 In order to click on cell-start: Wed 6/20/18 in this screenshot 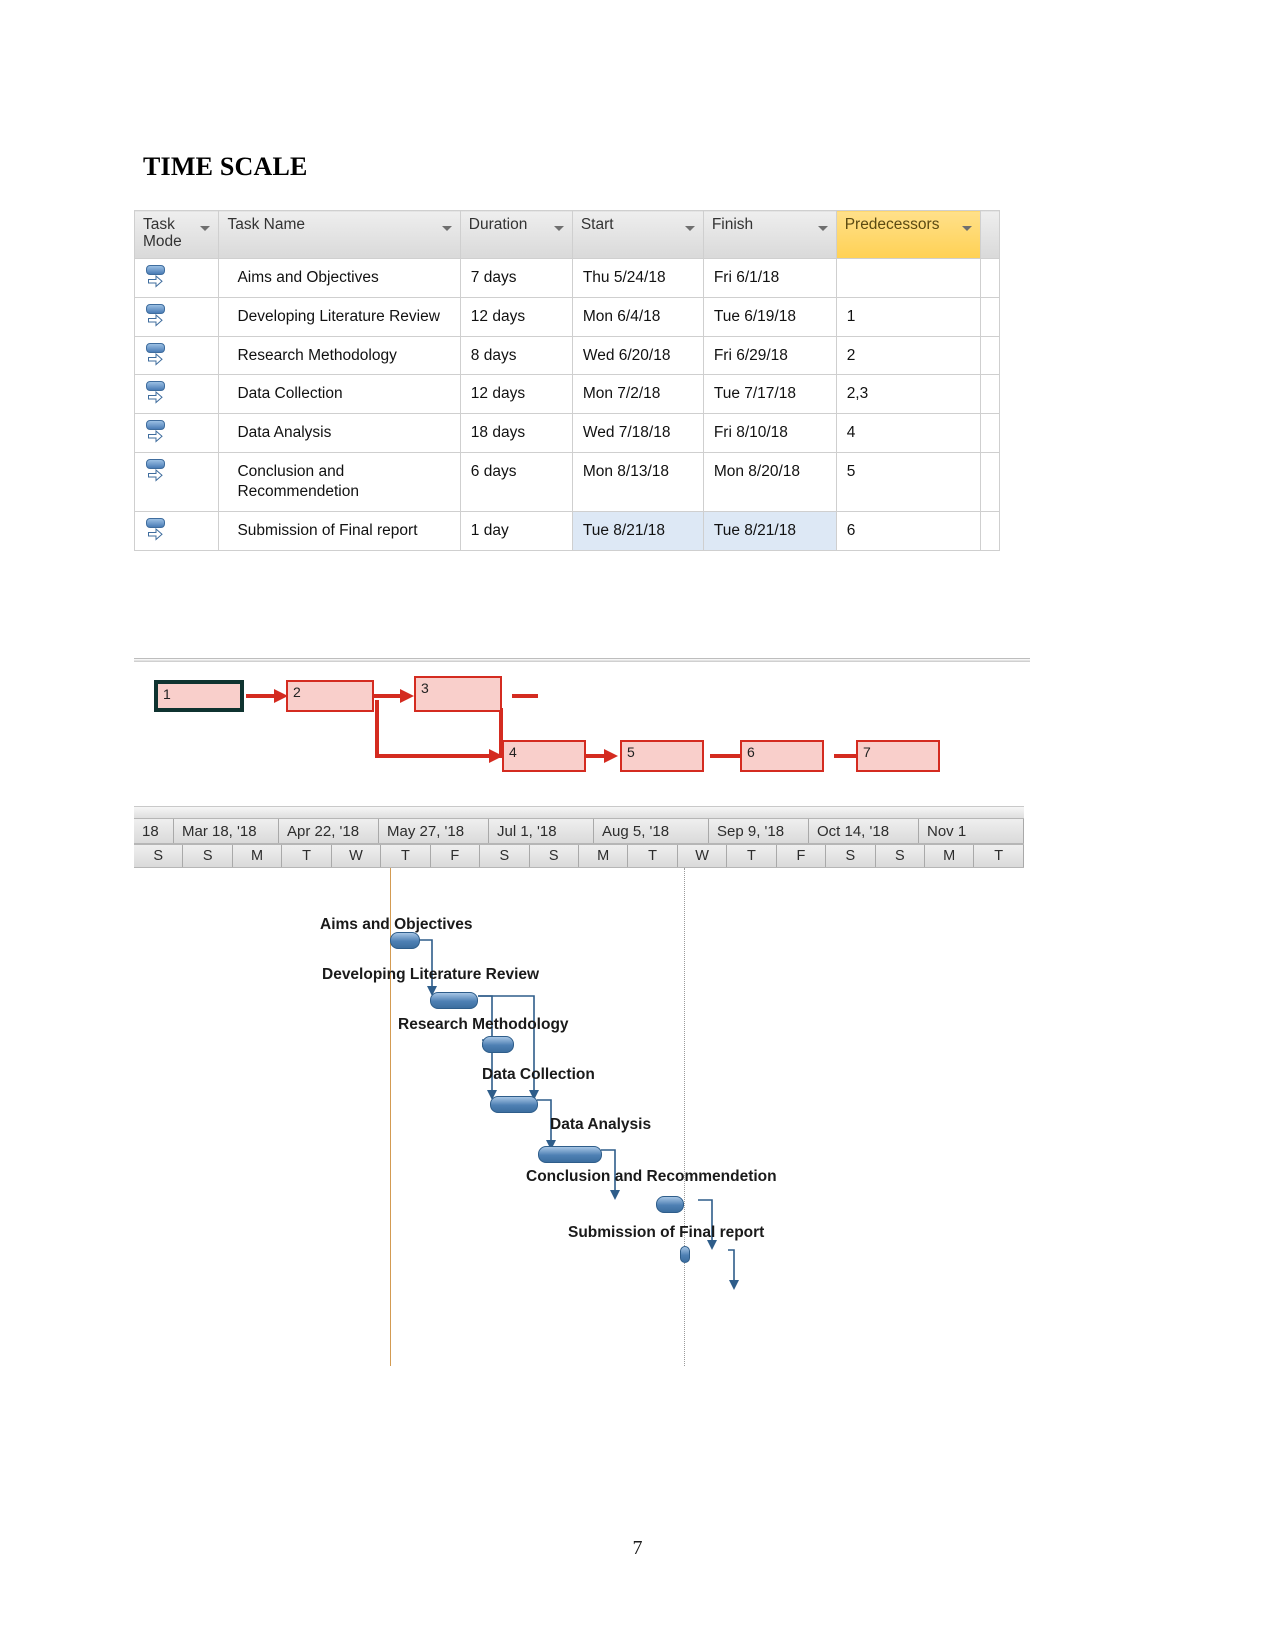, I will do `click(637, 355)`.